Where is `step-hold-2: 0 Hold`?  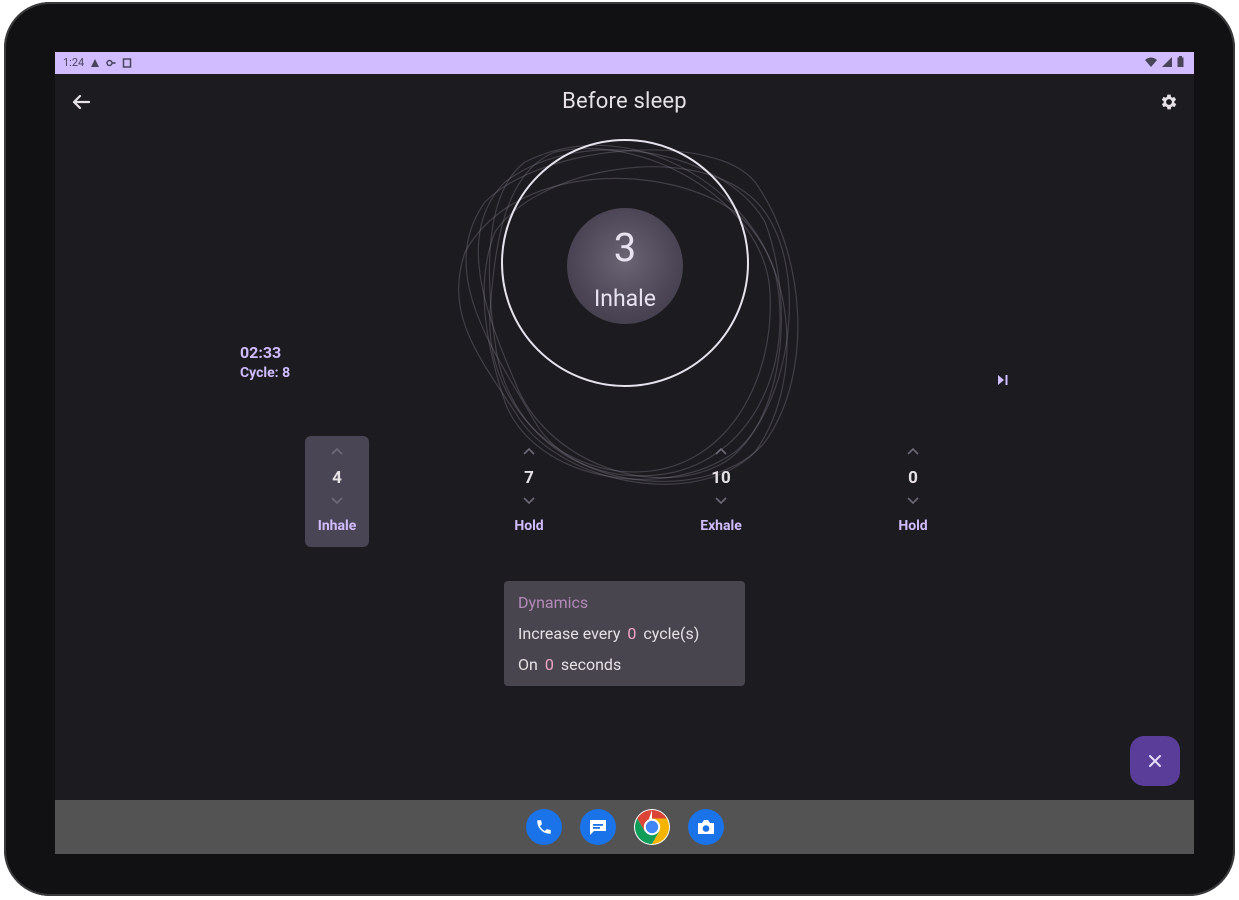
step-hold-2: 0 Hold is located at coordinates (913, 491).